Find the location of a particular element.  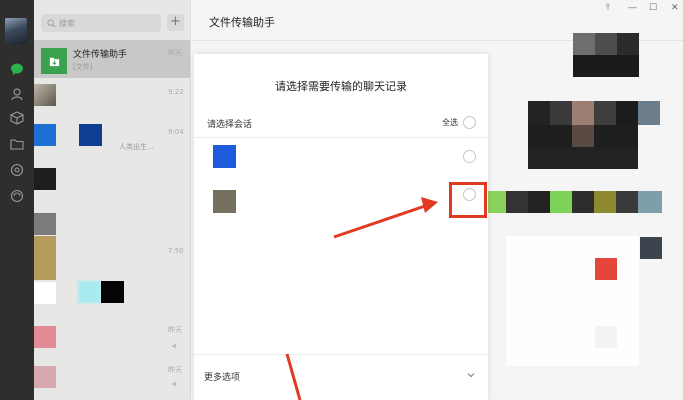

close-button: ✕ is located at coordinates (675, 8).